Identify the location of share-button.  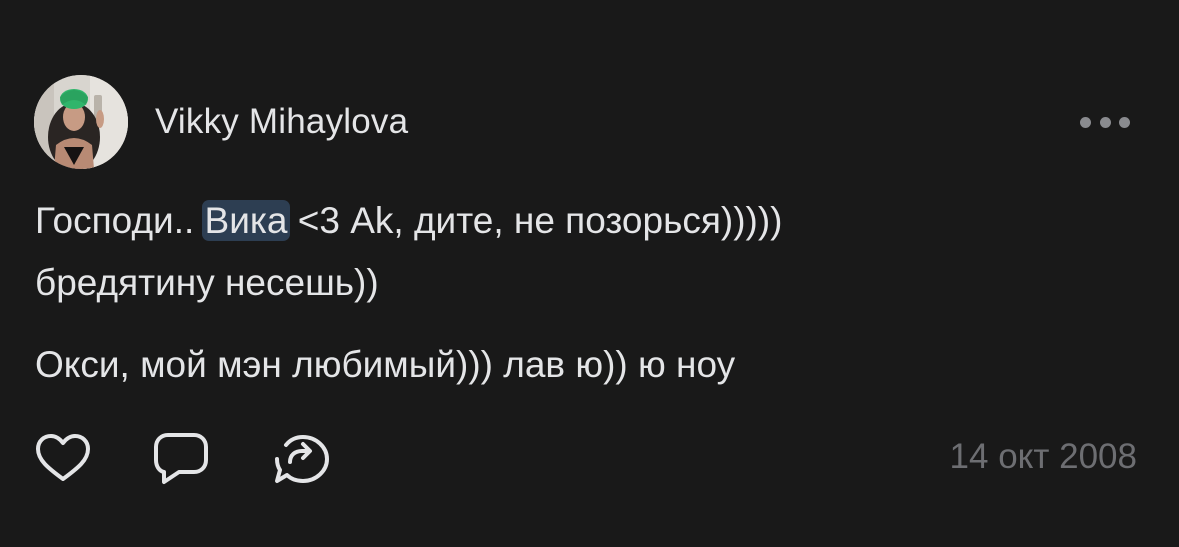
(301, 459).